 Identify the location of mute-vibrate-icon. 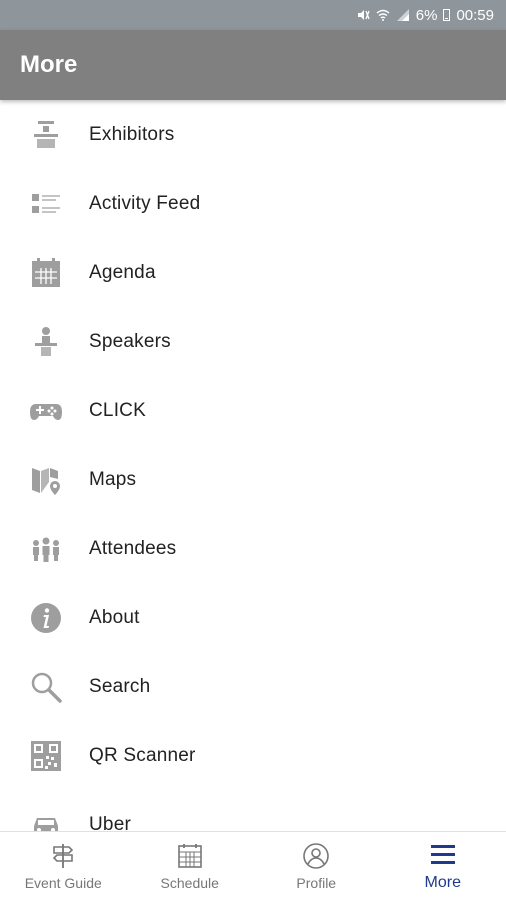
(363, 15).